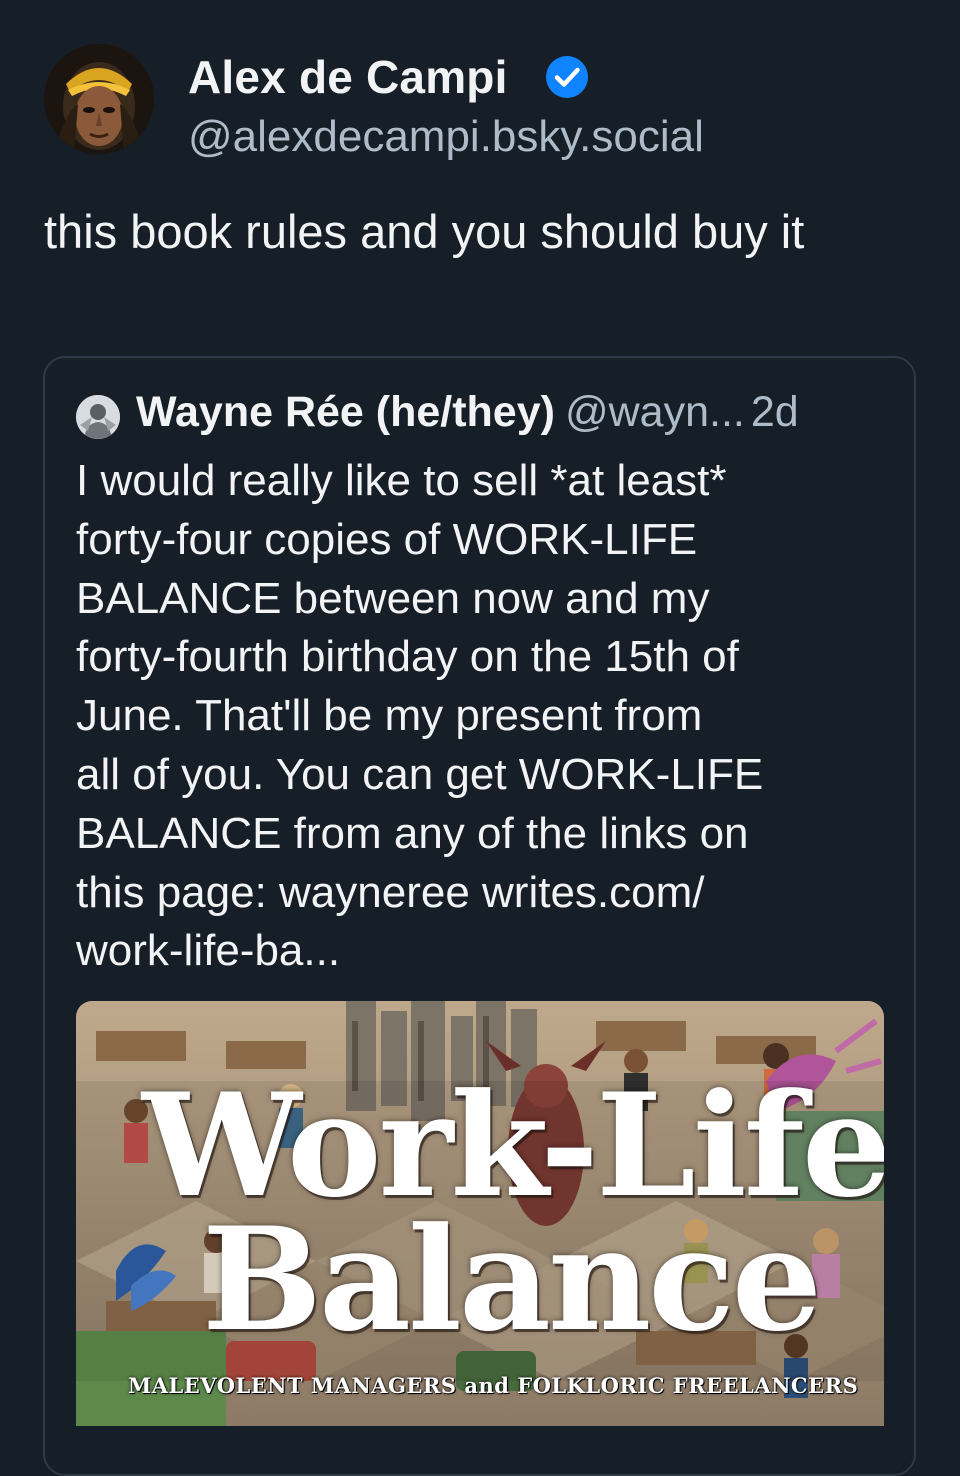 The image size is (960, 1476). I want to click on quote-text-line: forty-four copies of WORK-LIFE, so click(387, 539).